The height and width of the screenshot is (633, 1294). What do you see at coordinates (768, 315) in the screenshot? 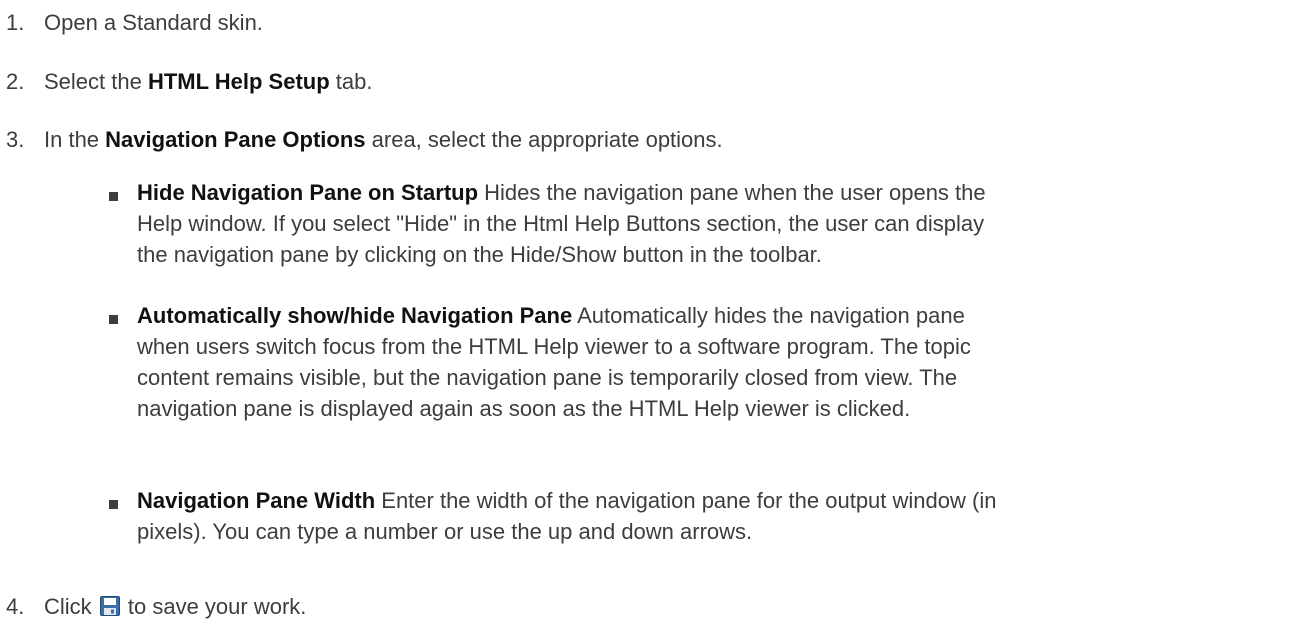
I see `option-description: Automatically hides the navigation pane` at bounding box center [768, 315].